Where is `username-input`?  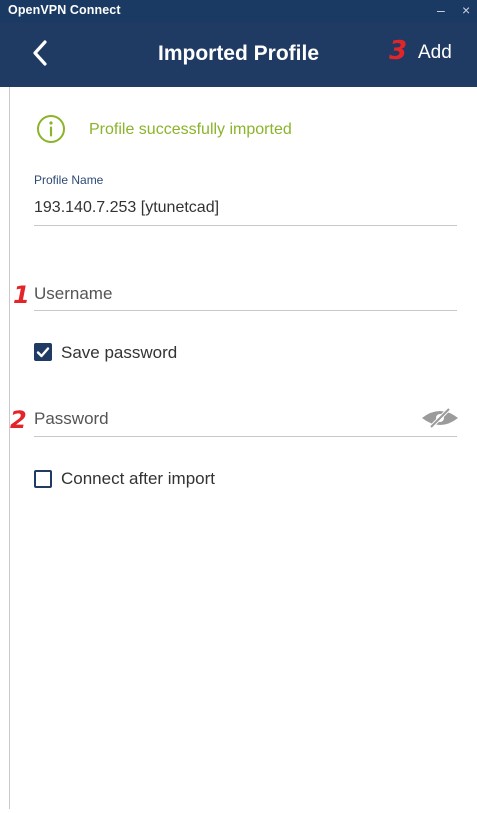 username-input is located at coordinates (224, 294).